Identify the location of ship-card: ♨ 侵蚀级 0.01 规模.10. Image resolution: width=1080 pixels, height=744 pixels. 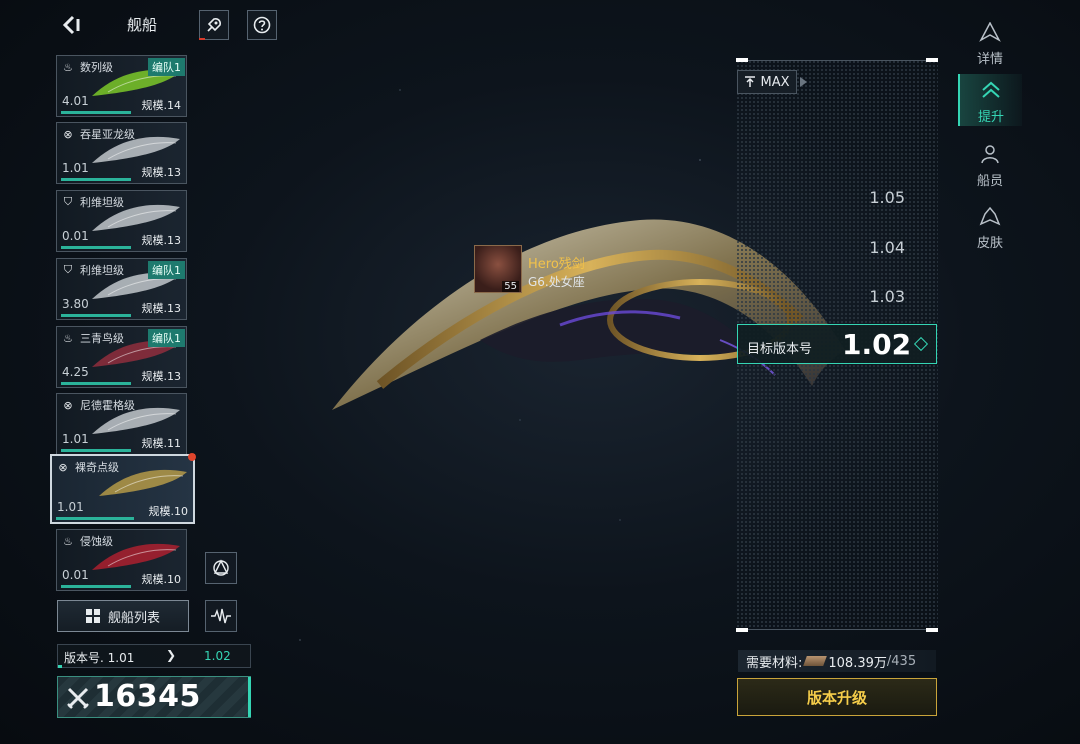
(121, 560).